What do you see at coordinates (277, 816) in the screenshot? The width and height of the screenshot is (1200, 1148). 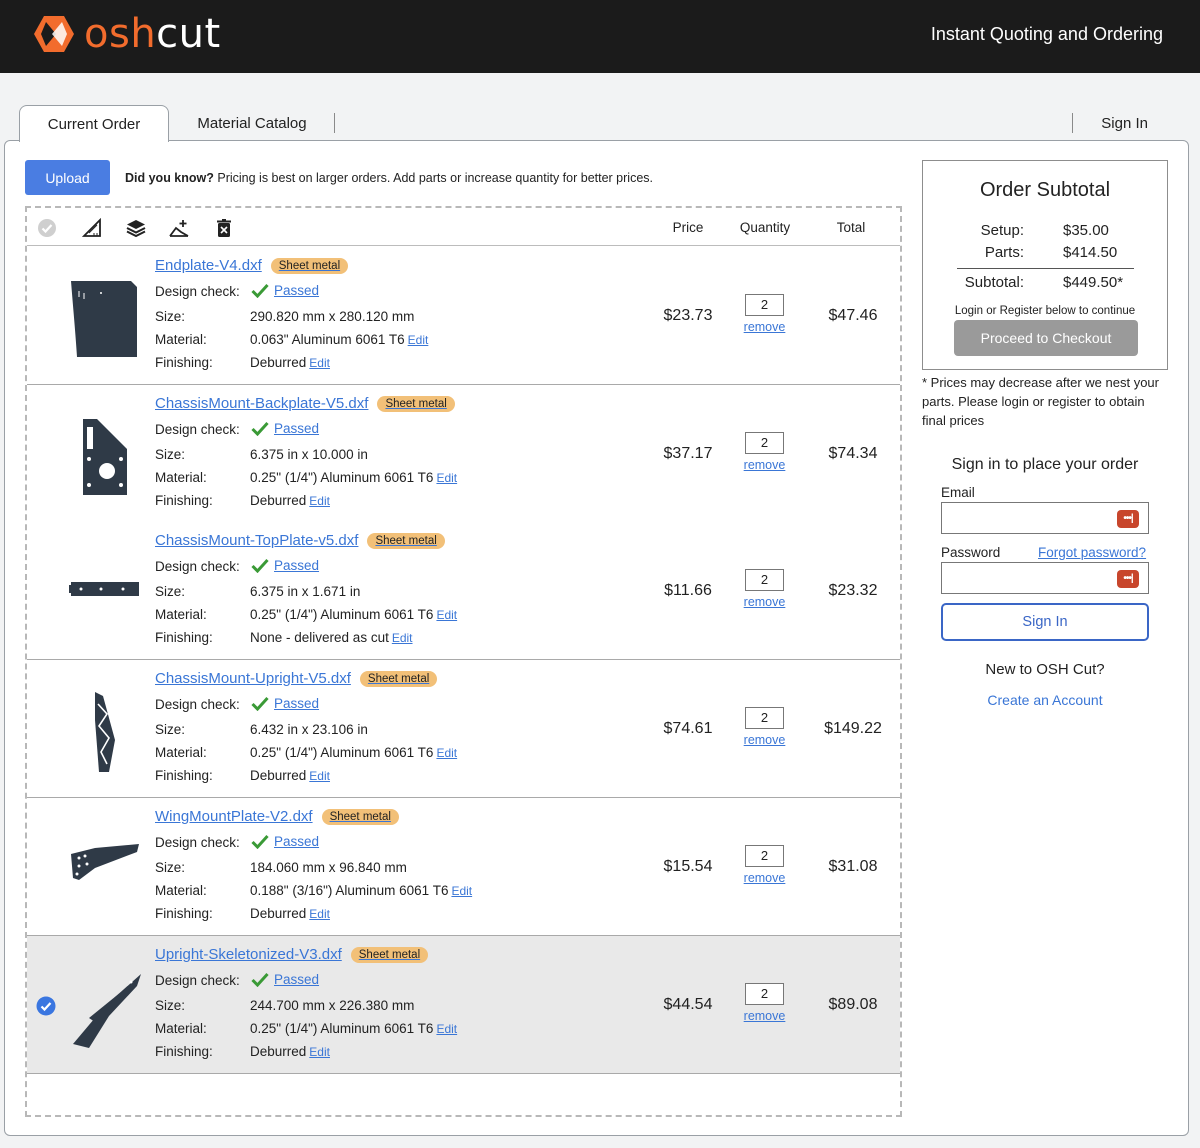 I see `part-filename-link: WingMountPlate-V2.dxf Sheet metal` at bounding box center [277, 816].